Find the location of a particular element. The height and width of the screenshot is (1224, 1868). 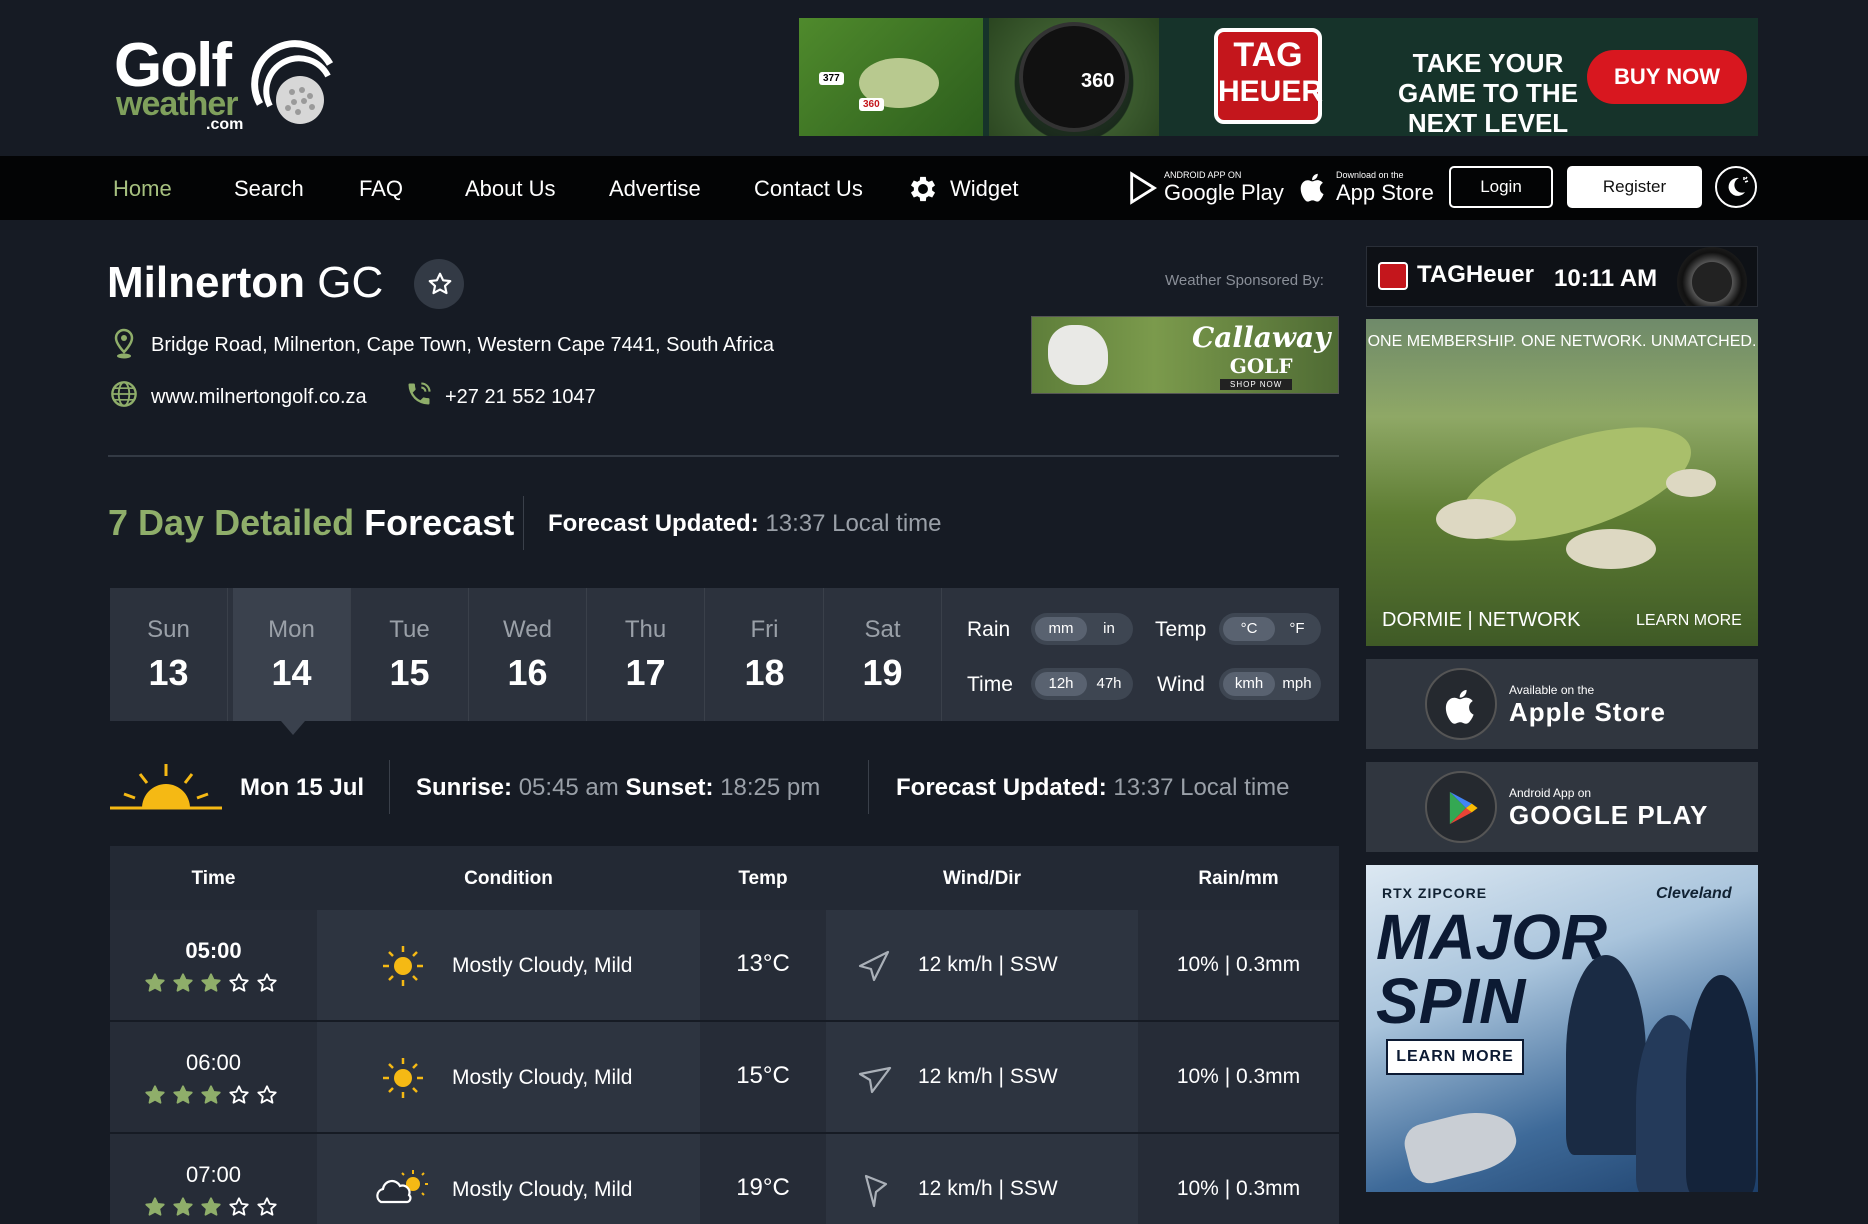

day-forecast-updated: Forecast Updated: 13:37 Local time is located at coordinates (1092, 788).